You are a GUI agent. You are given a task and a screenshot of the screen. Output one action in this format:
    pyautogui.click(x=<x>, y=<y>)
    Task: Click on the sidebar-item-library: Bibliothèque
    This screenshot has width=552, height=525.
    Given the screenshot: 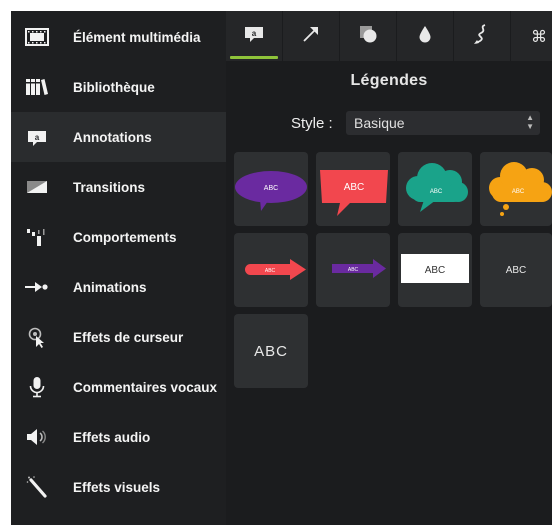 What is the action you would take?
    pyautogui.click(x=118, y=87)
    